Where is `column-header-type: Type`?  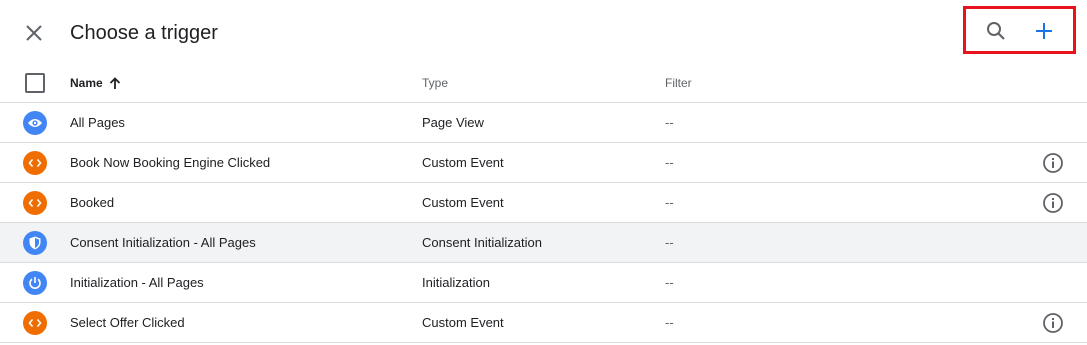 column-header-type: Type is located at coordinates (435, 83).